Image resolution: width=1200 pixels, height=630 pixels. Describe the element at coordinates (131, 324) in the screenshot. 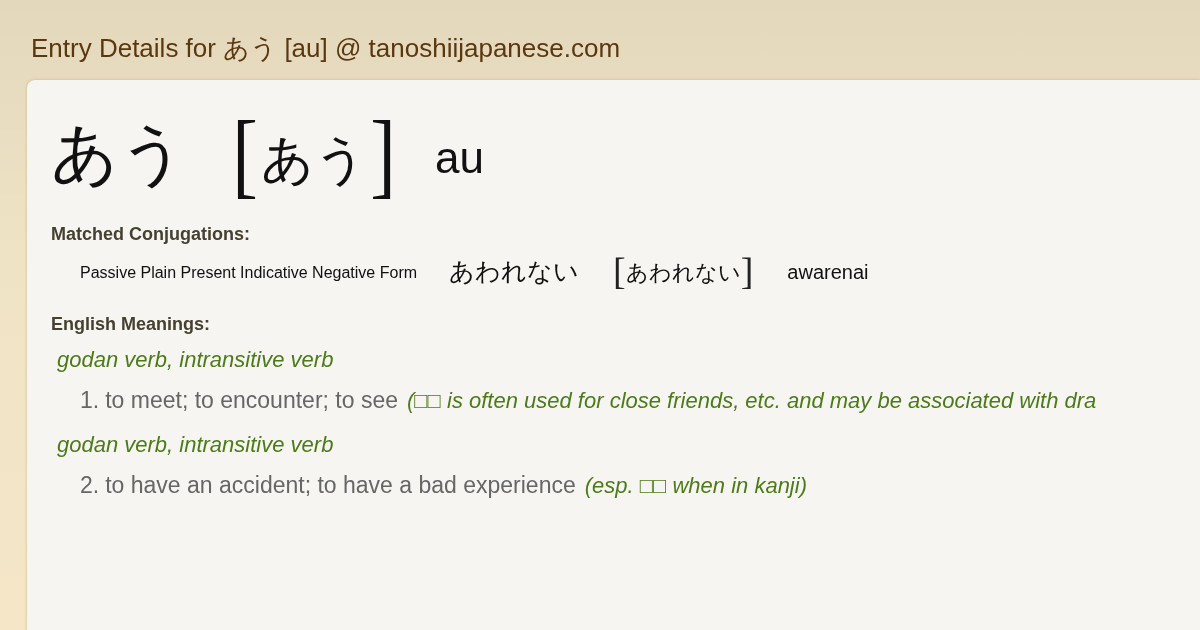

I see `section-heading: English Meanings:` at that location.